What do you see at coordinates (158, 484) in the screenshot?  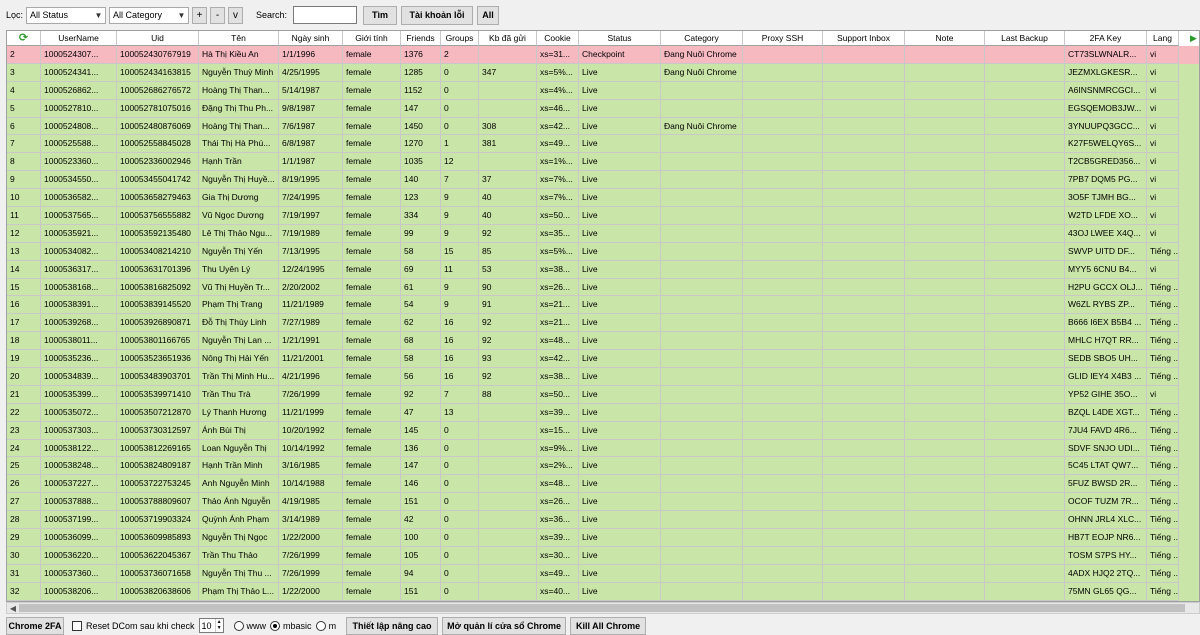 I see `table-cell: 100053722753245` at bounding box center [158, 484].